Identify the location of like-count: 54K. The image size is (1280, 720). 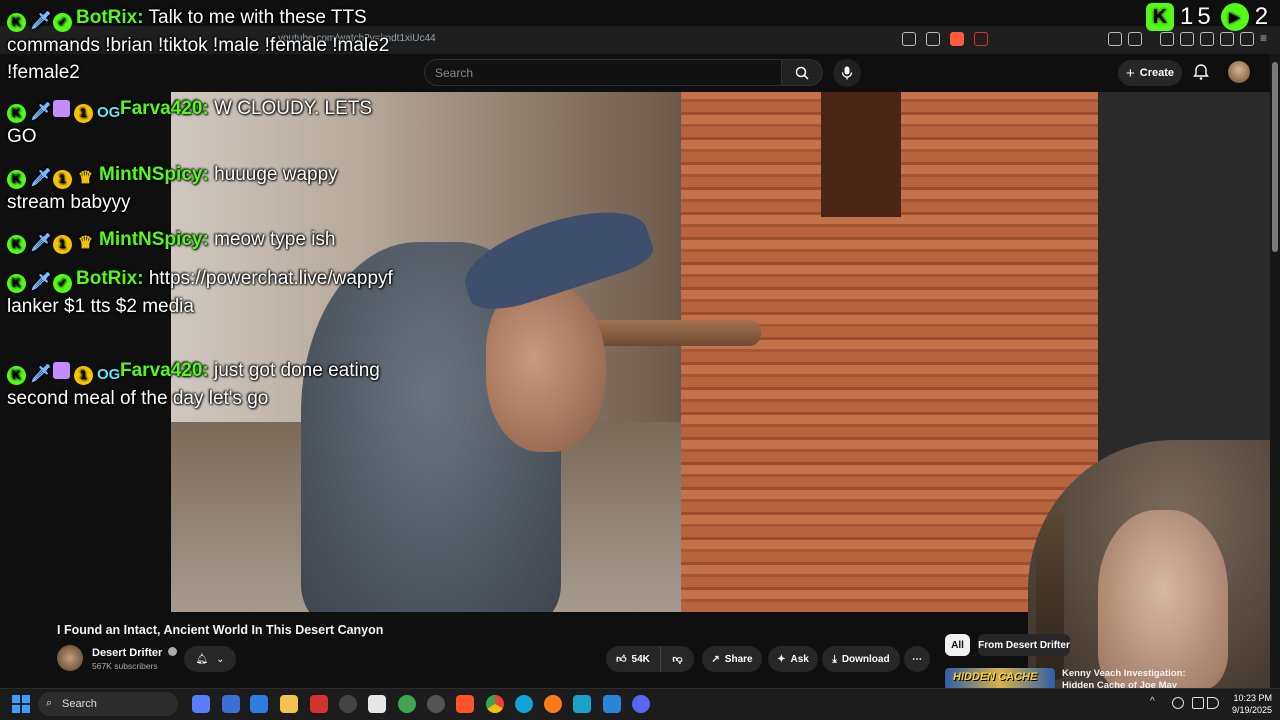
(640, 659).